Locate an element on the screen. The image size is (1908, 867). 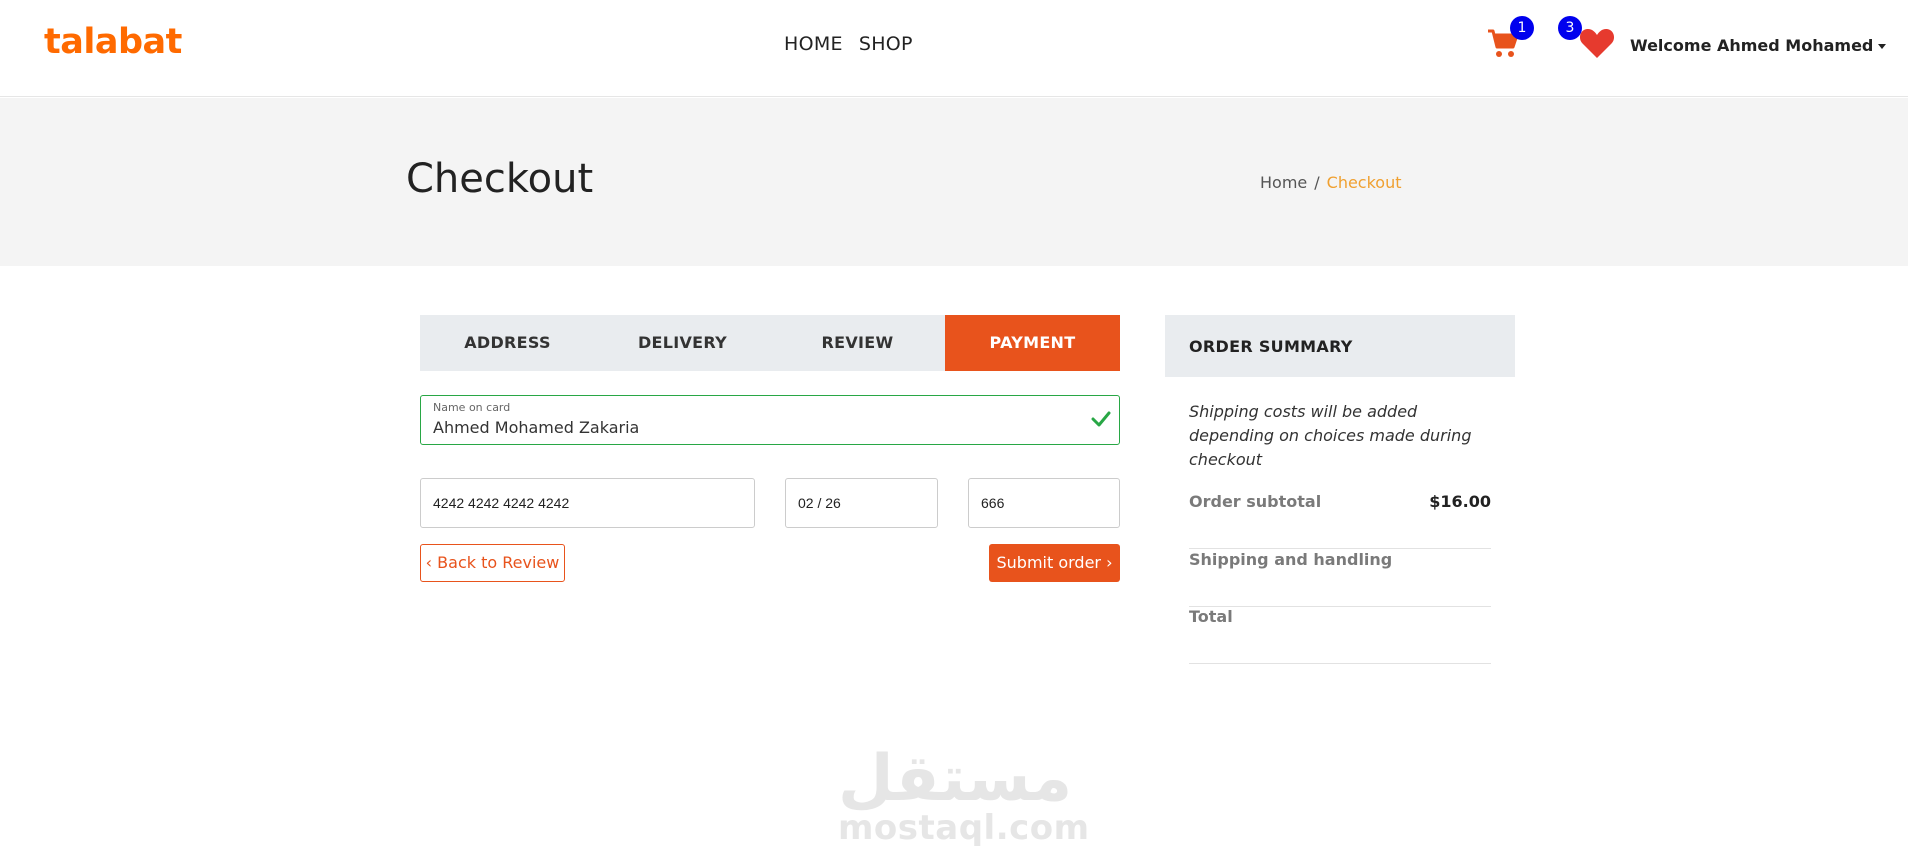
card-cvc-input: 666 is located at coordinates (1044, 503).